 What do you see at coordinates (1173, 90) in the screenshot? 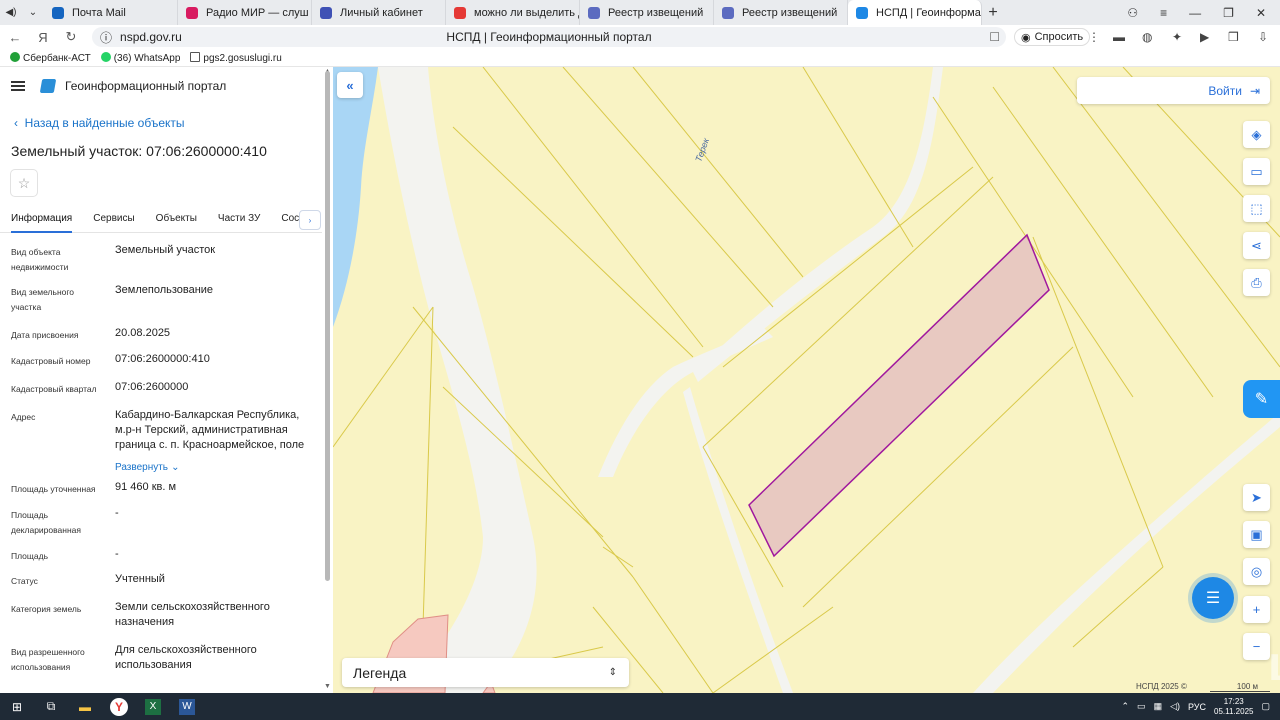
I see `login-button: Войти ⇥` at bounding box center [1173, 90].